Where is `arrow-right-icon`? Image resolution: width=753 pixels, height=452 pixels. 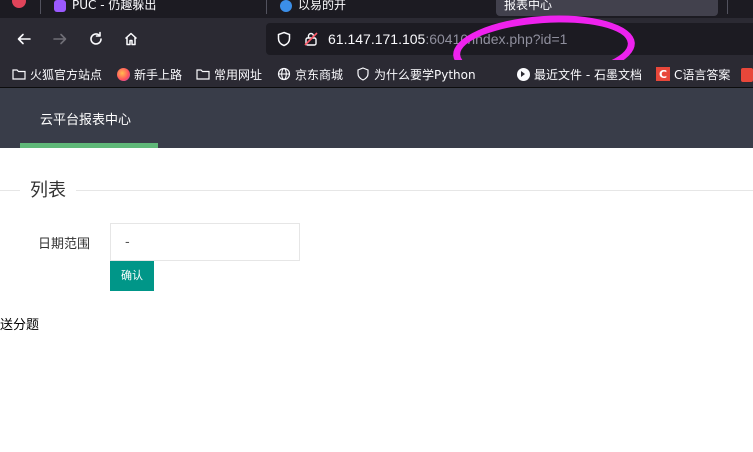 arrow-right-icon is located at coordinates (60, 39).